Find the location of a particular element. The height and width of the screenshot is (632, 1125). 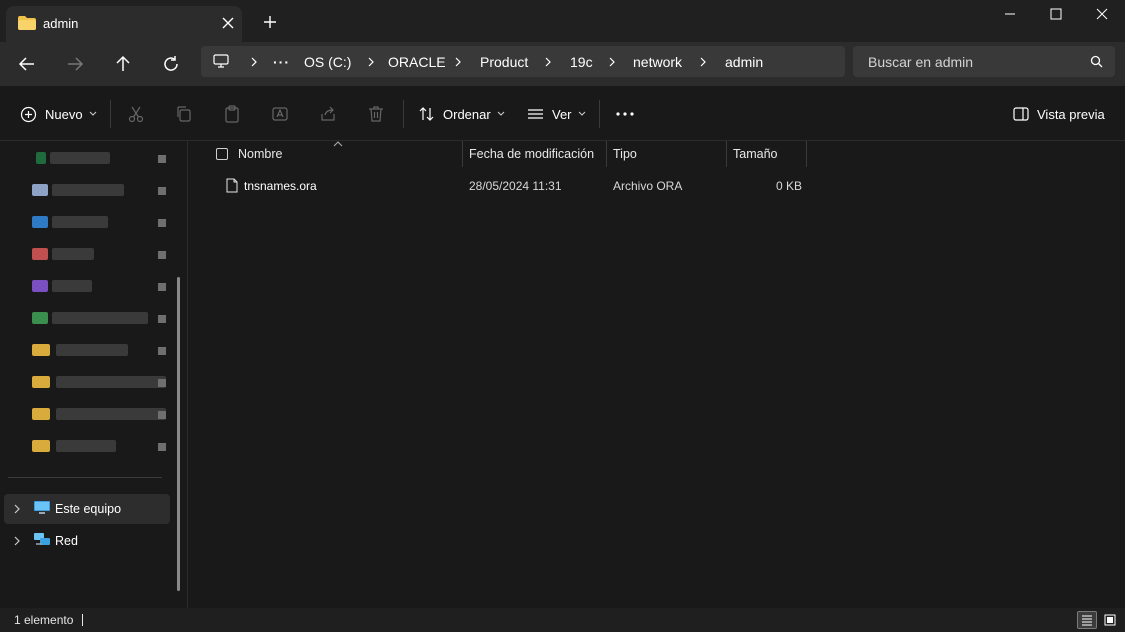

sort-button: Ordenar is located at coordinates (461, 114).